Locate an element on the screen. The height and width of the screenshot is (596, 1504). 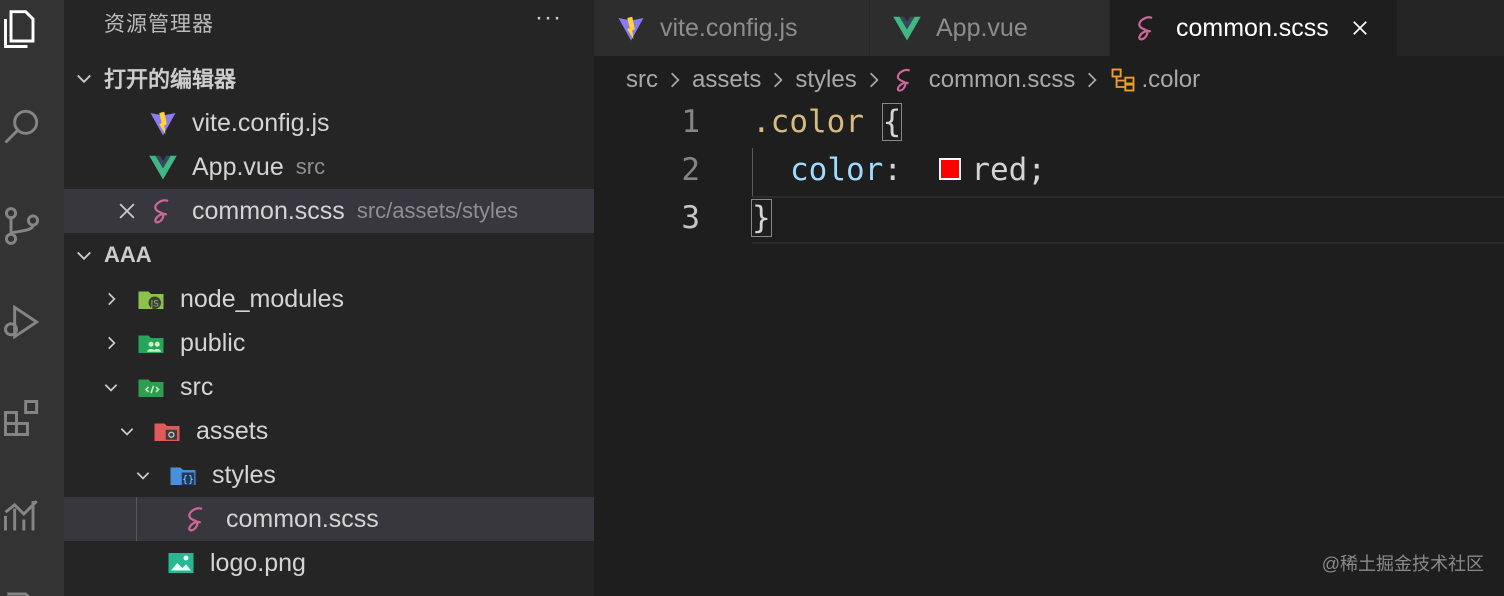
css-property: color is located at coordinates (837, 170).